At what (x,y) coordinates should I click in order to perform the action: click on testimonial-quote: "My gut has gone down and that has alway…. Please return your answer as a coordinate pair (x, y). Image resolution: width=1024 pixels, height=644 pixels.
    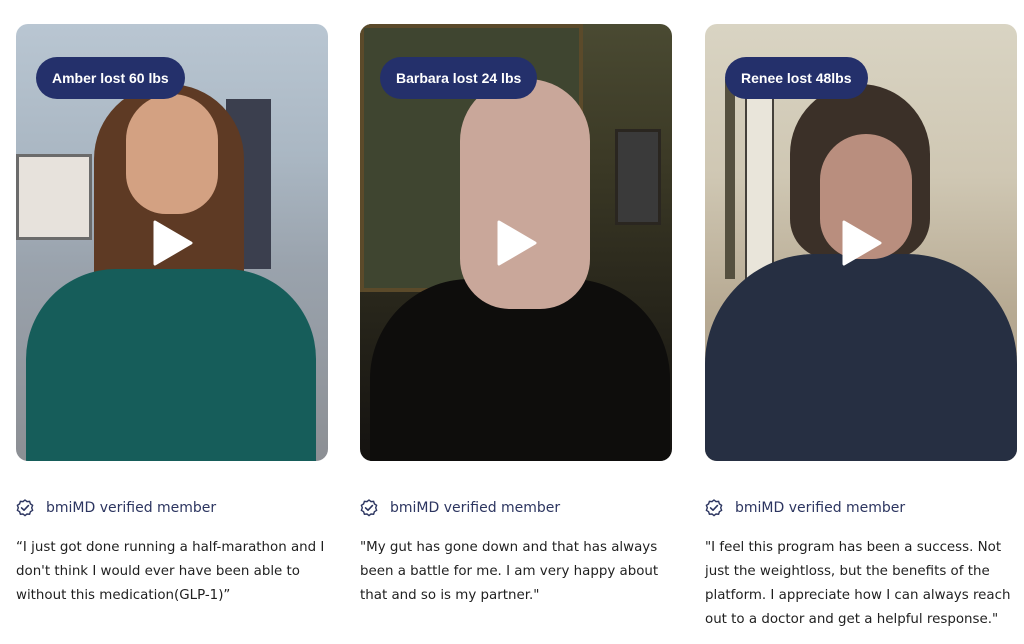
    Looking at the image, I should click on (509, 571).